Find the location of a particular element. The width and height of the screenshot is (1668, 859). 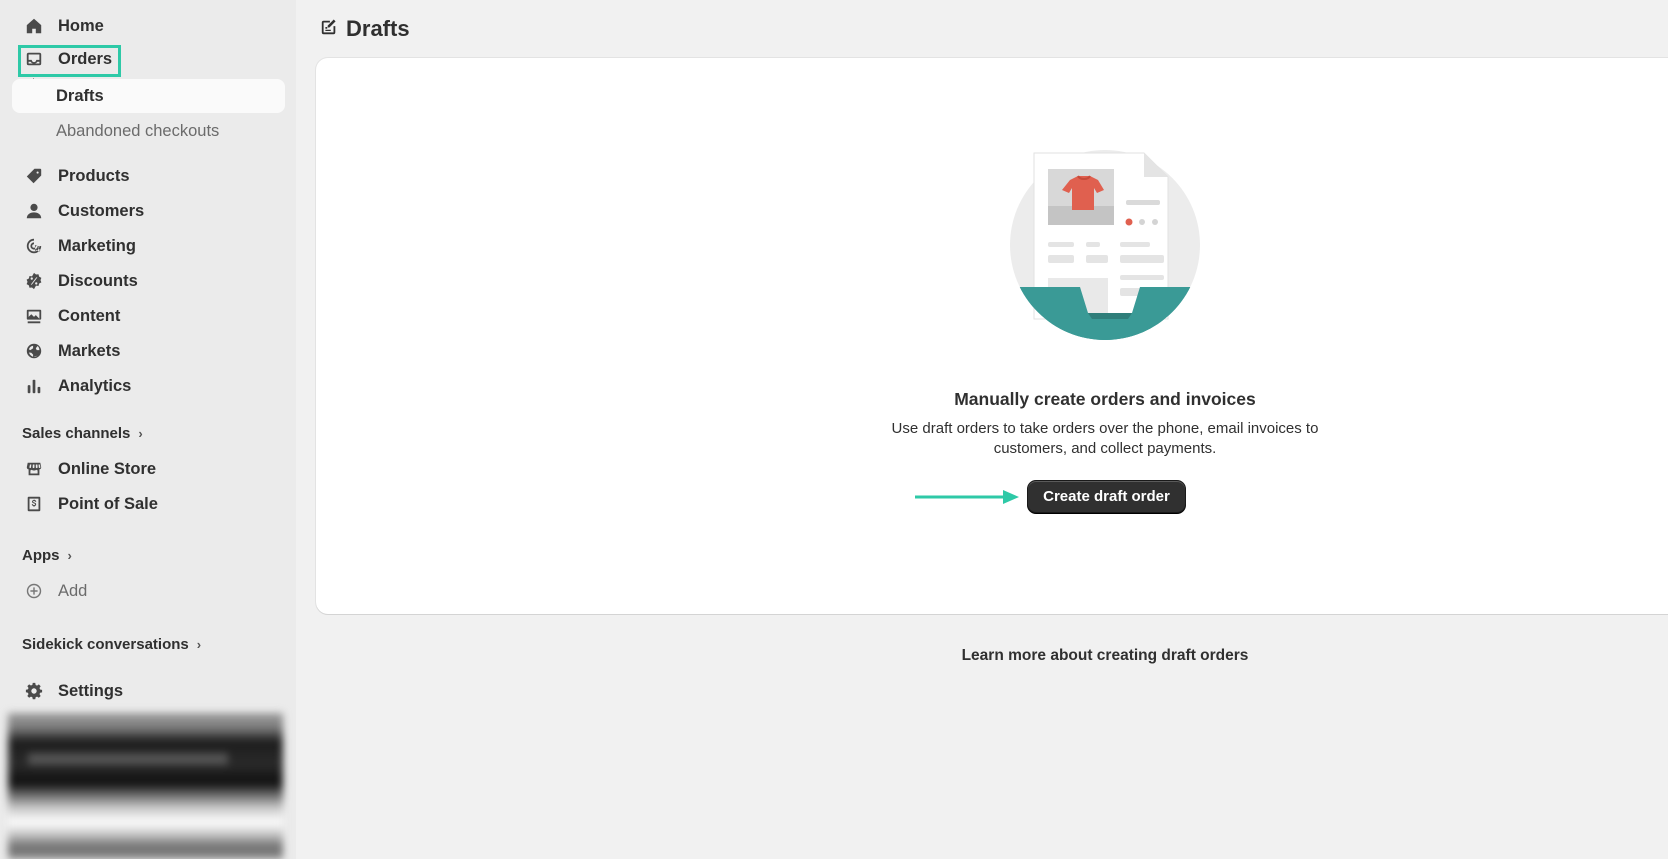

sales-channels-heading: Sales channels › is located at coordinates (82, 433).